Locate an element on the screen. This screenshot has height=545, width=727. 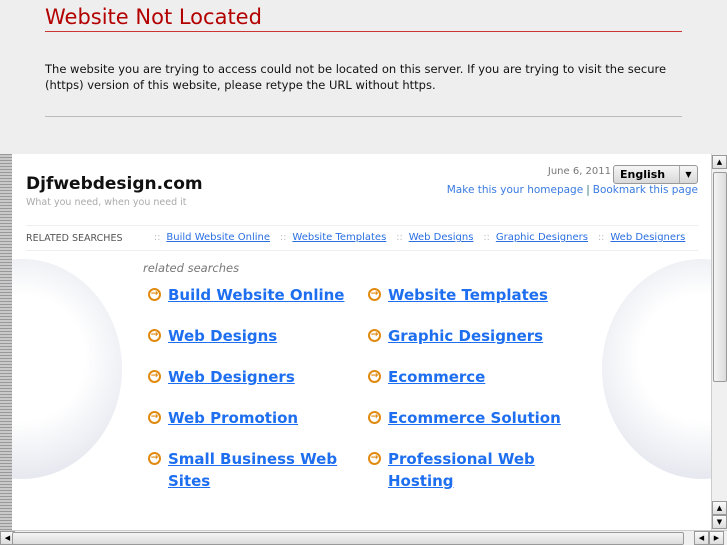
related-link-item: → Website Templates is located at coordinates (473, 295).